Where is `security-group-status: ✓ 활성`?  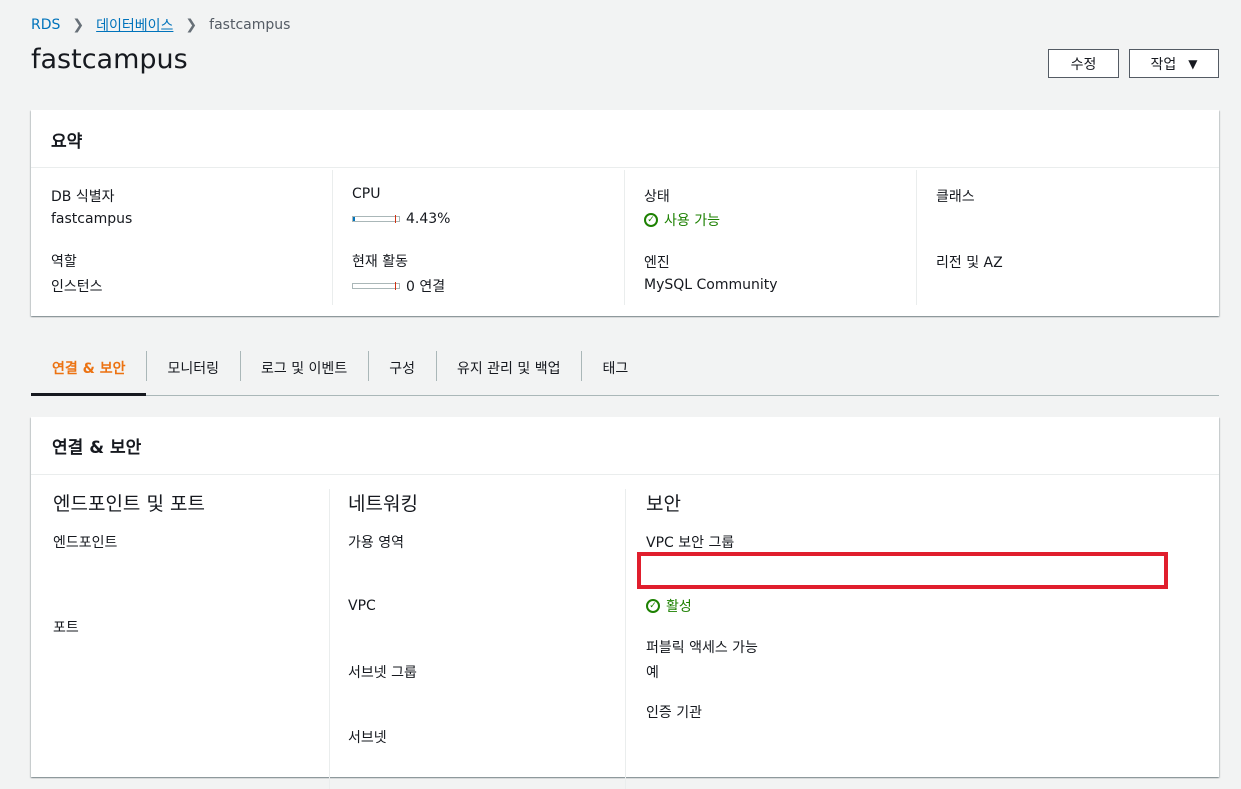
security-group-status: ✓ 활성 is located at coordinates (669, 606).